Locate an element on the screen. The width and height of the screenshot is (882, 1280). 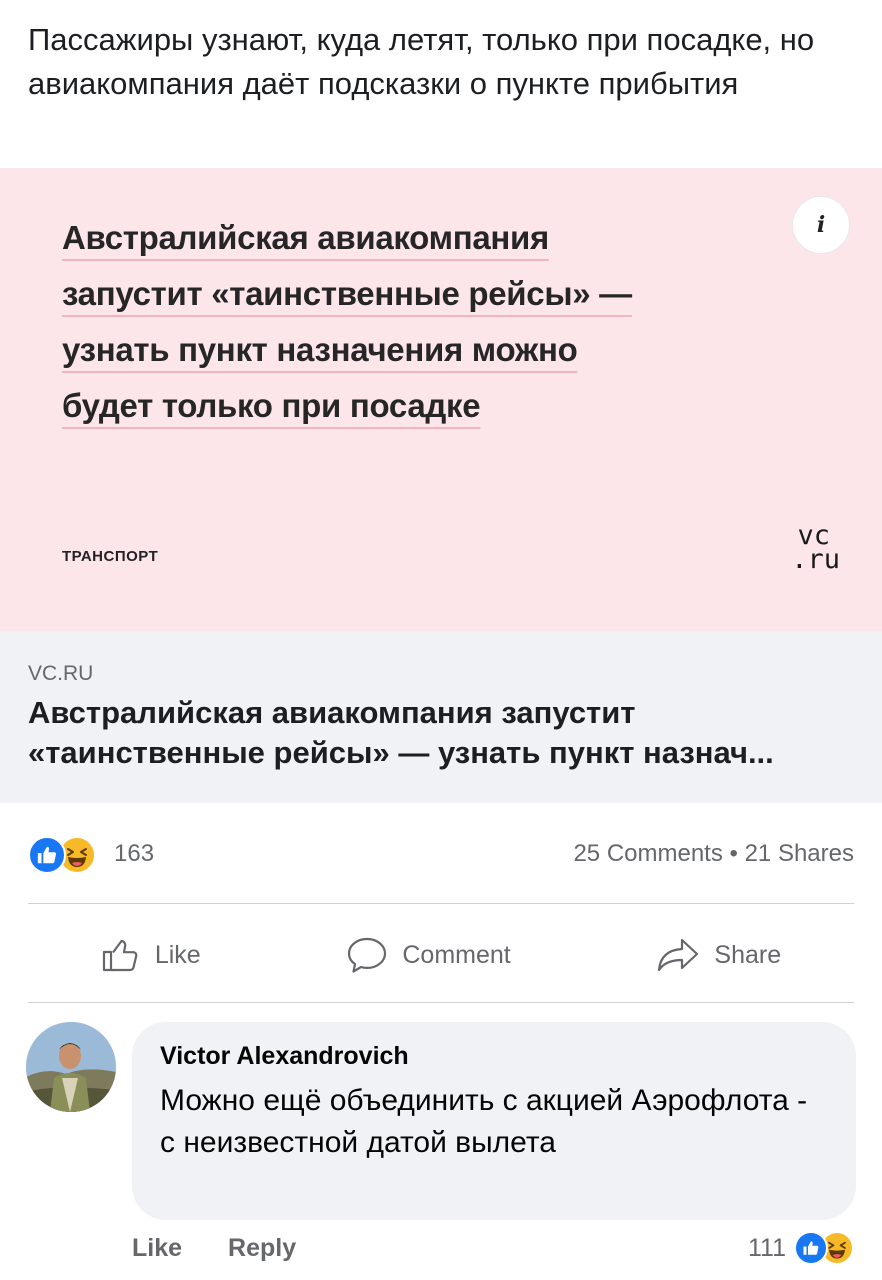
comment-reaction-icons is located at coordinates (825, 1248).